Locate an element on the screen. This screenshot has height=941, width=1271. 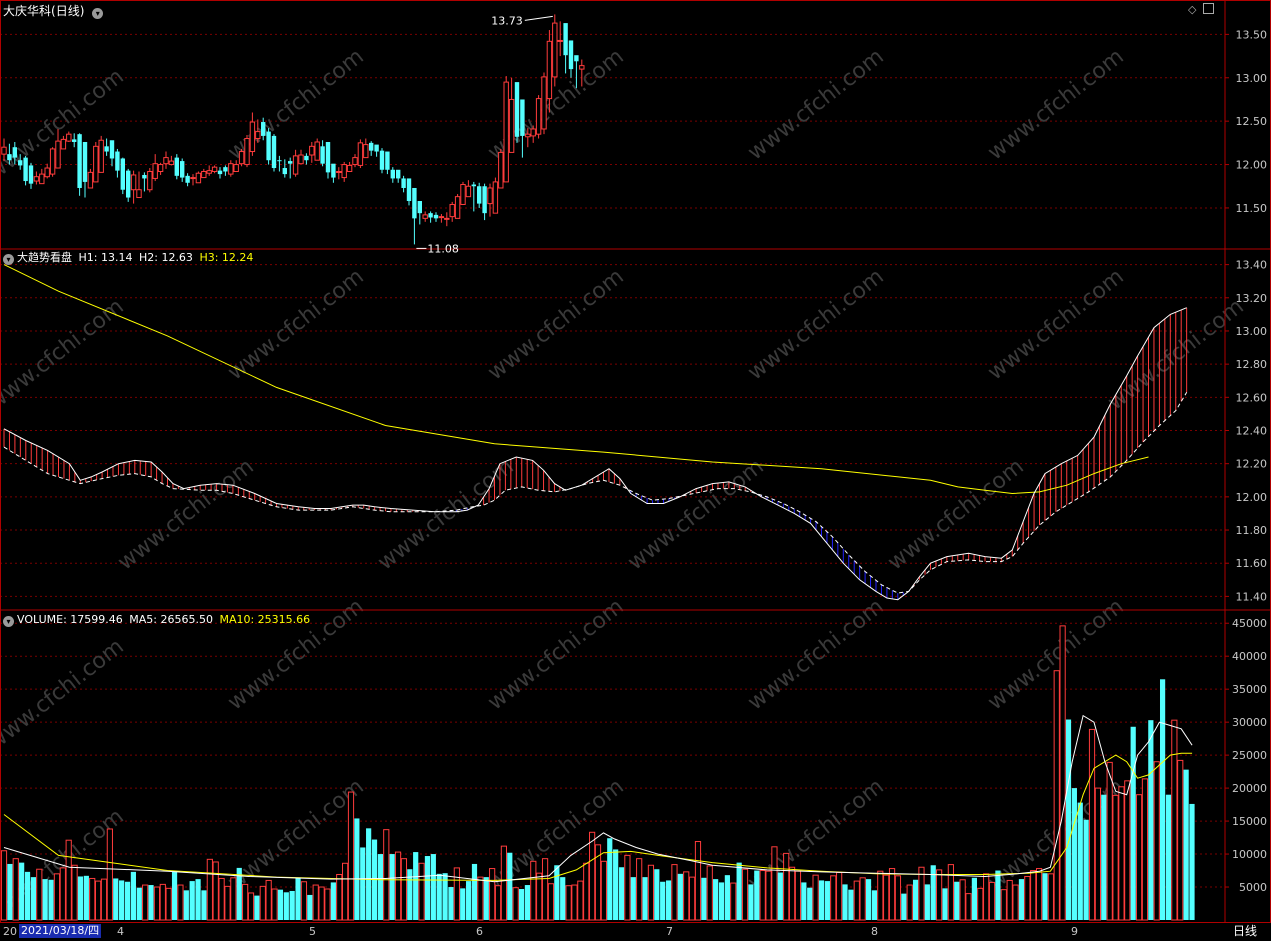
candlestick-series is located at coordinates (293, 129).